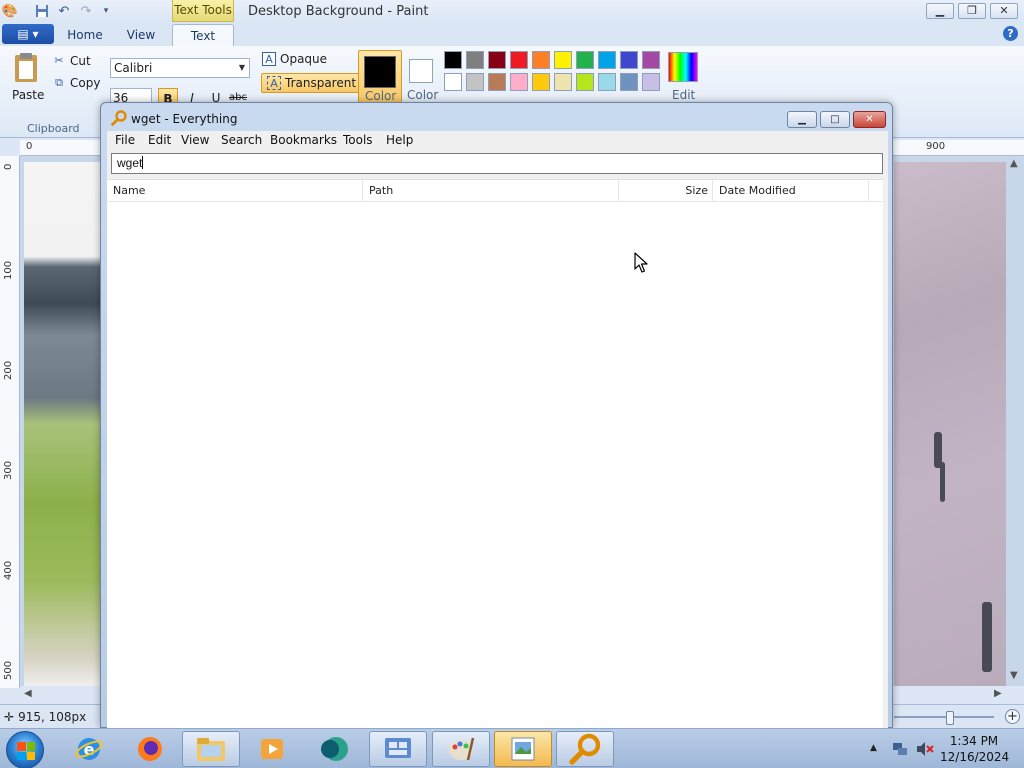 This screenshot has height=768, width=1024. Describe the element at coordinates (195, 140) in the screenshot. I see `menu-view: View` at that location.